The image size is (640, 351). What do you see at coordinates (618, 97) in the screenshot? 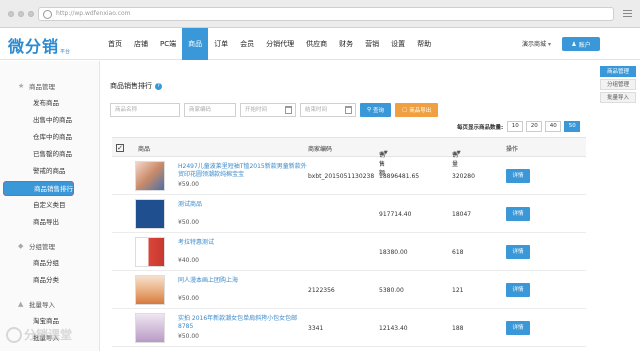
I see `right-tab-2: 批量导入` at bounding box center [618, 97].